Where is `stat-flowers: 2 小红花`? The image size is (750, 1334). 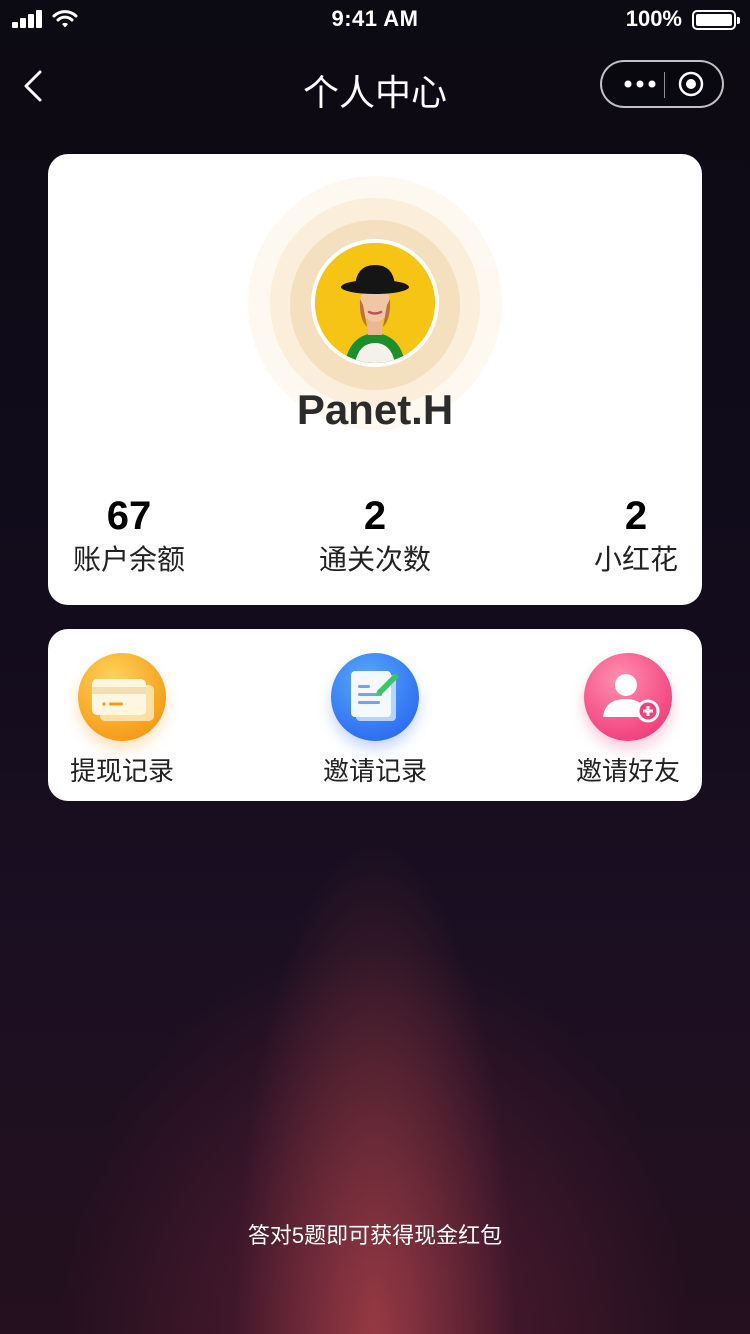
stat-flowers: 2 小红花 is located at coordinates (636, 536).